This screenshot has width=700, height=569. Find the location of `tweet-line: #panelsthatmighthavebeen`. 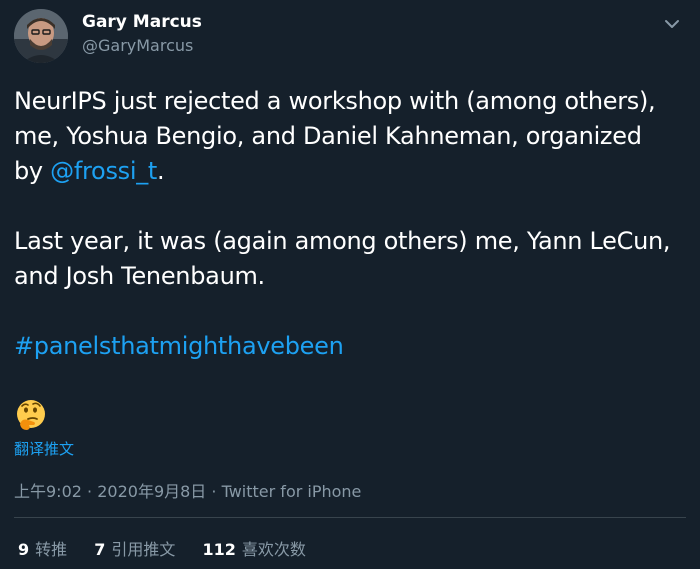

tweet-line: #panelsthatmighthavebeen is located at coordinates (351, 346).